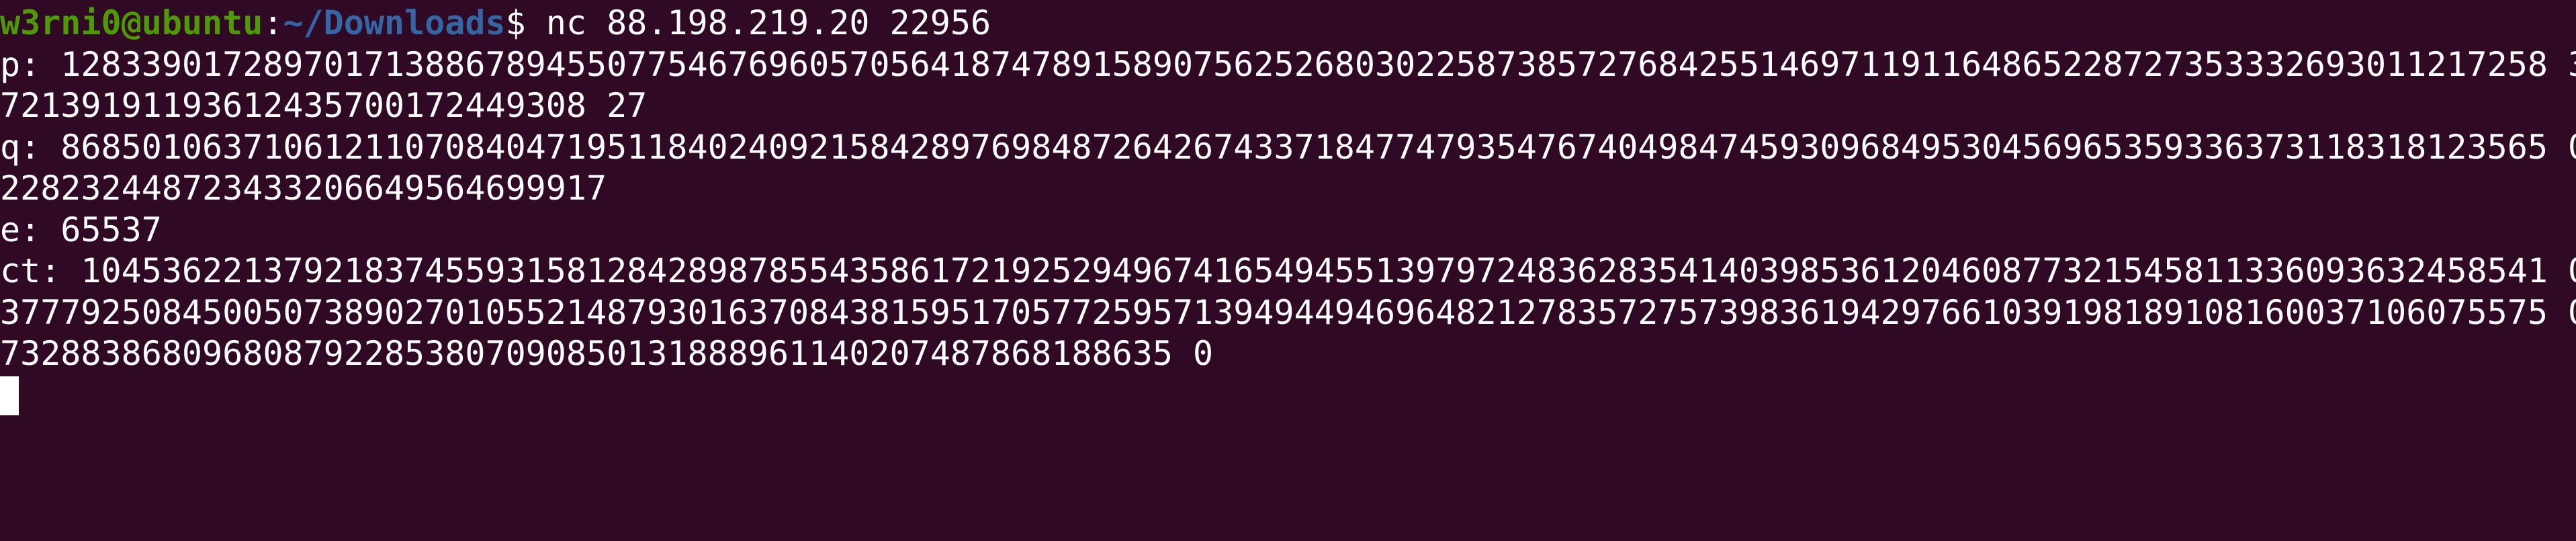  Describe the element at coordinates (81, 229) in the screenshot. I see `output-line-e: e: 65537` at that location.